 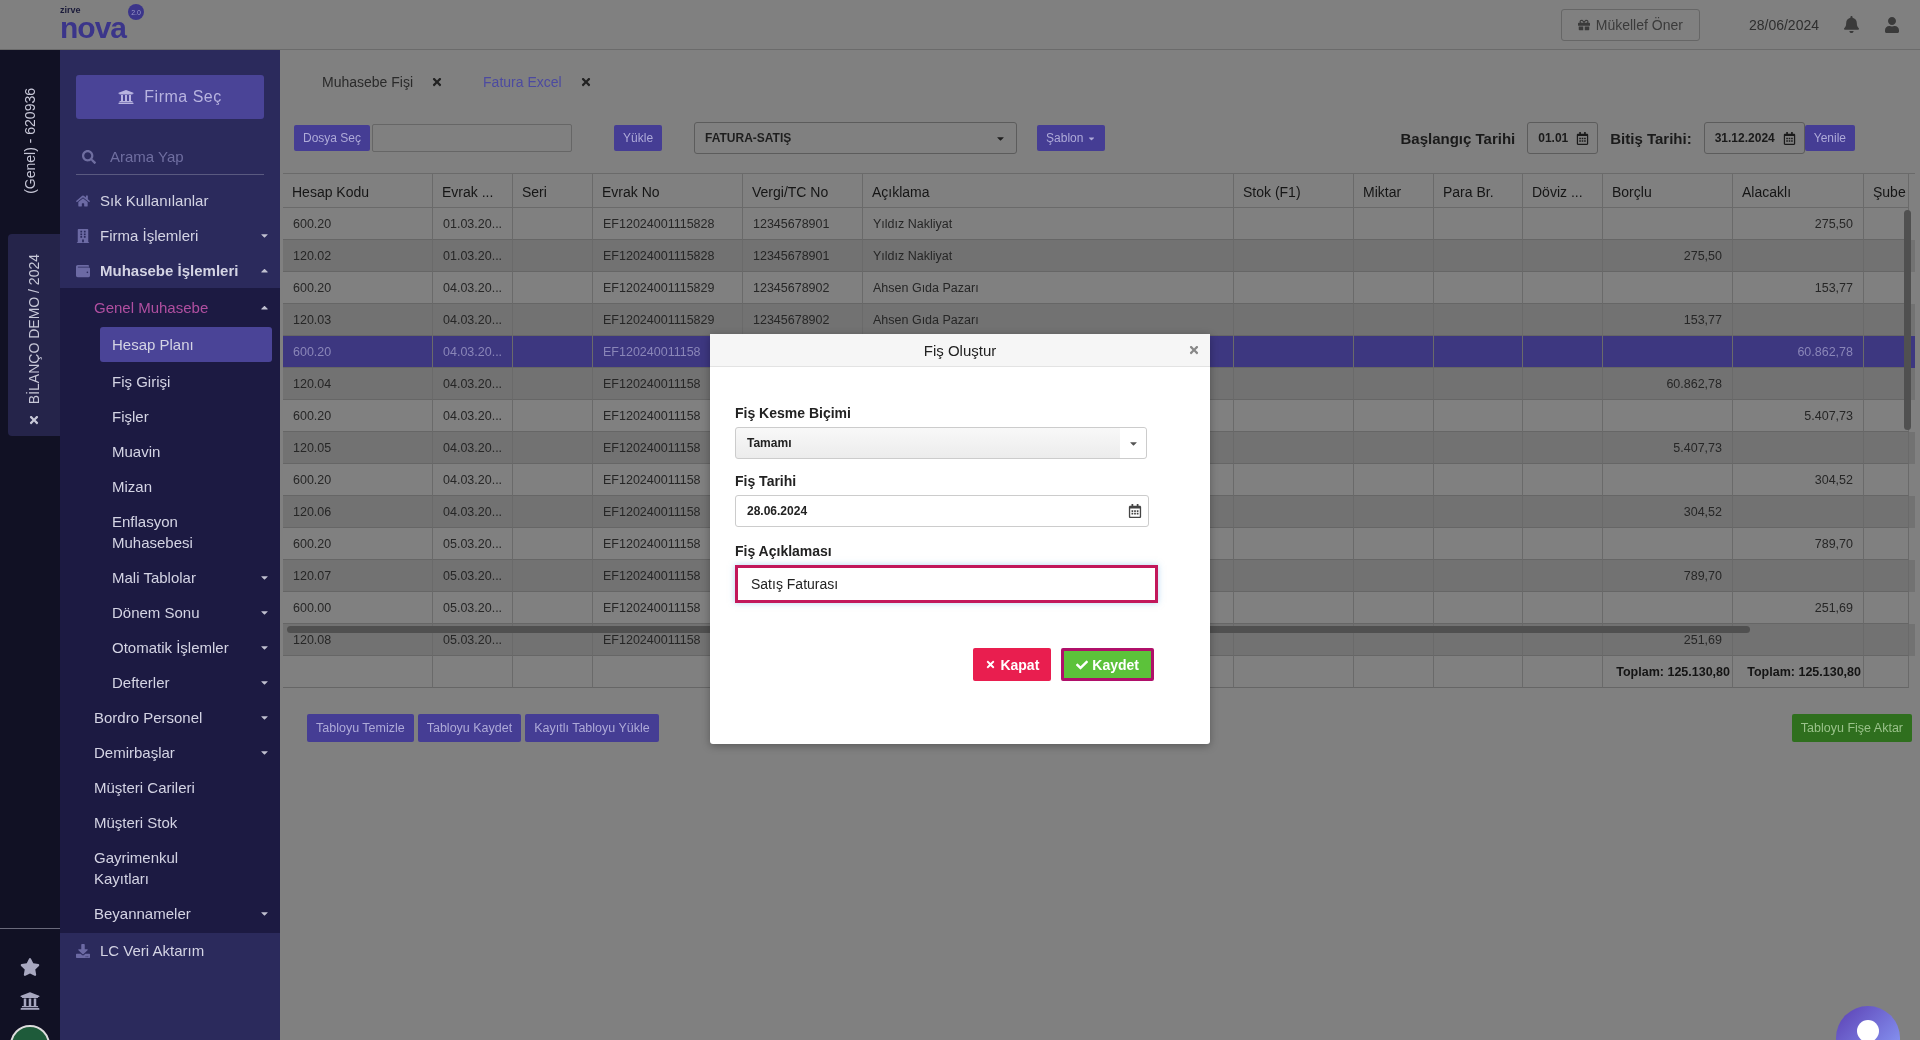 What do you see at coordinates (960, 350) in the screenshot?
I see `dialog-title: Fiş Oluştur` at bounding box center [960, 350].